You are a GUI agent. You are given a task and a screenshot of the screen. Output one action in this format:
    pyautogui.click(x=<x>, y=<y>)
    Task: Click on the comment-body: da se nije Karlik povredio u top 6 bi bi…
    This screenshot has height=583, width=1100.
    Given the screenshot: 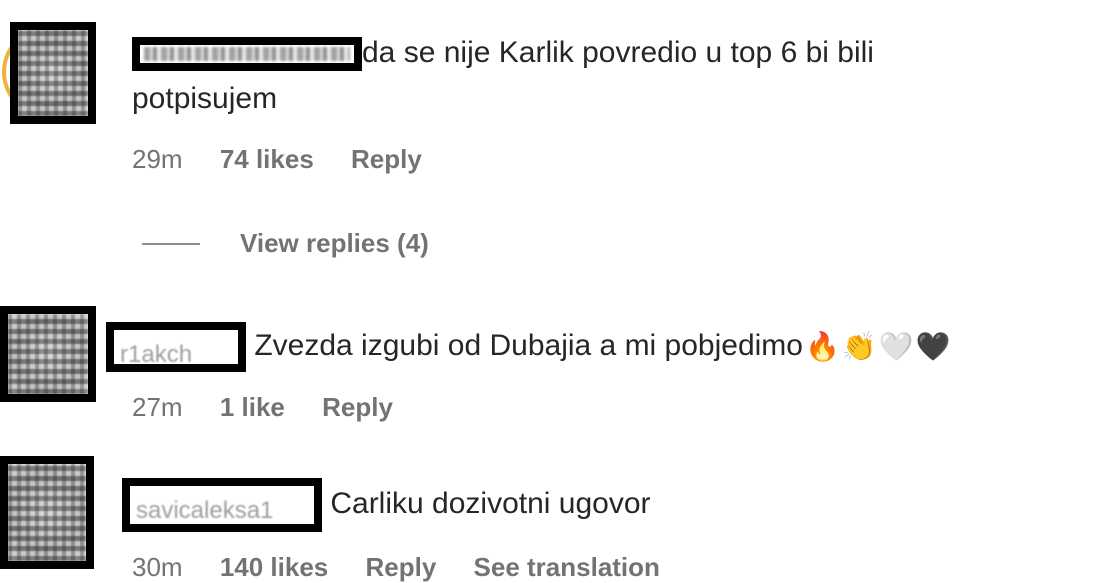 What is the action you would take?
    pyautogui.click(x=602, y=76)
    